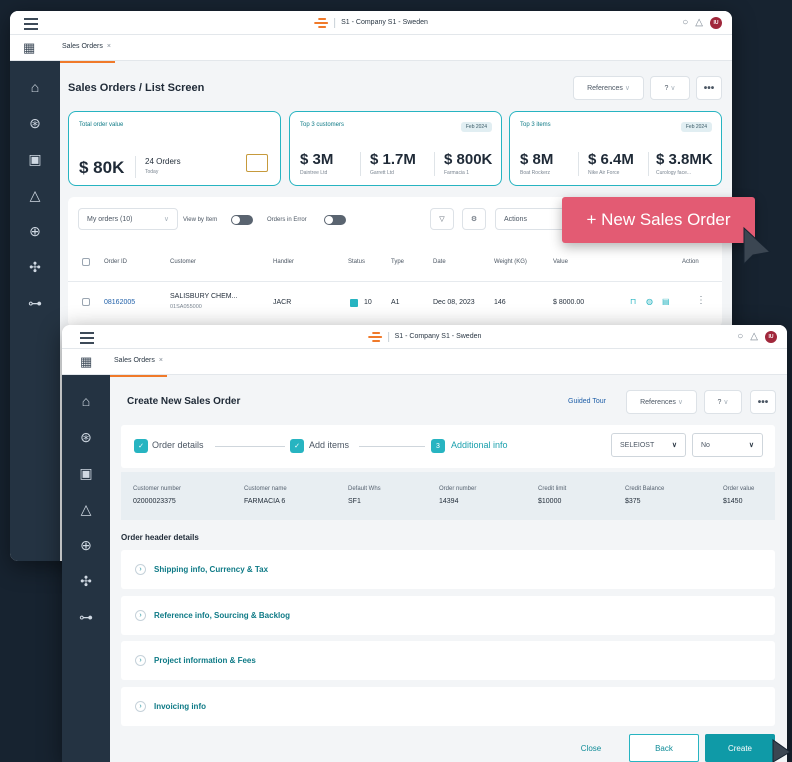 The image size is (792, 762). I want to click on guided-tour-link: Guided Tour, so click(587, 401).